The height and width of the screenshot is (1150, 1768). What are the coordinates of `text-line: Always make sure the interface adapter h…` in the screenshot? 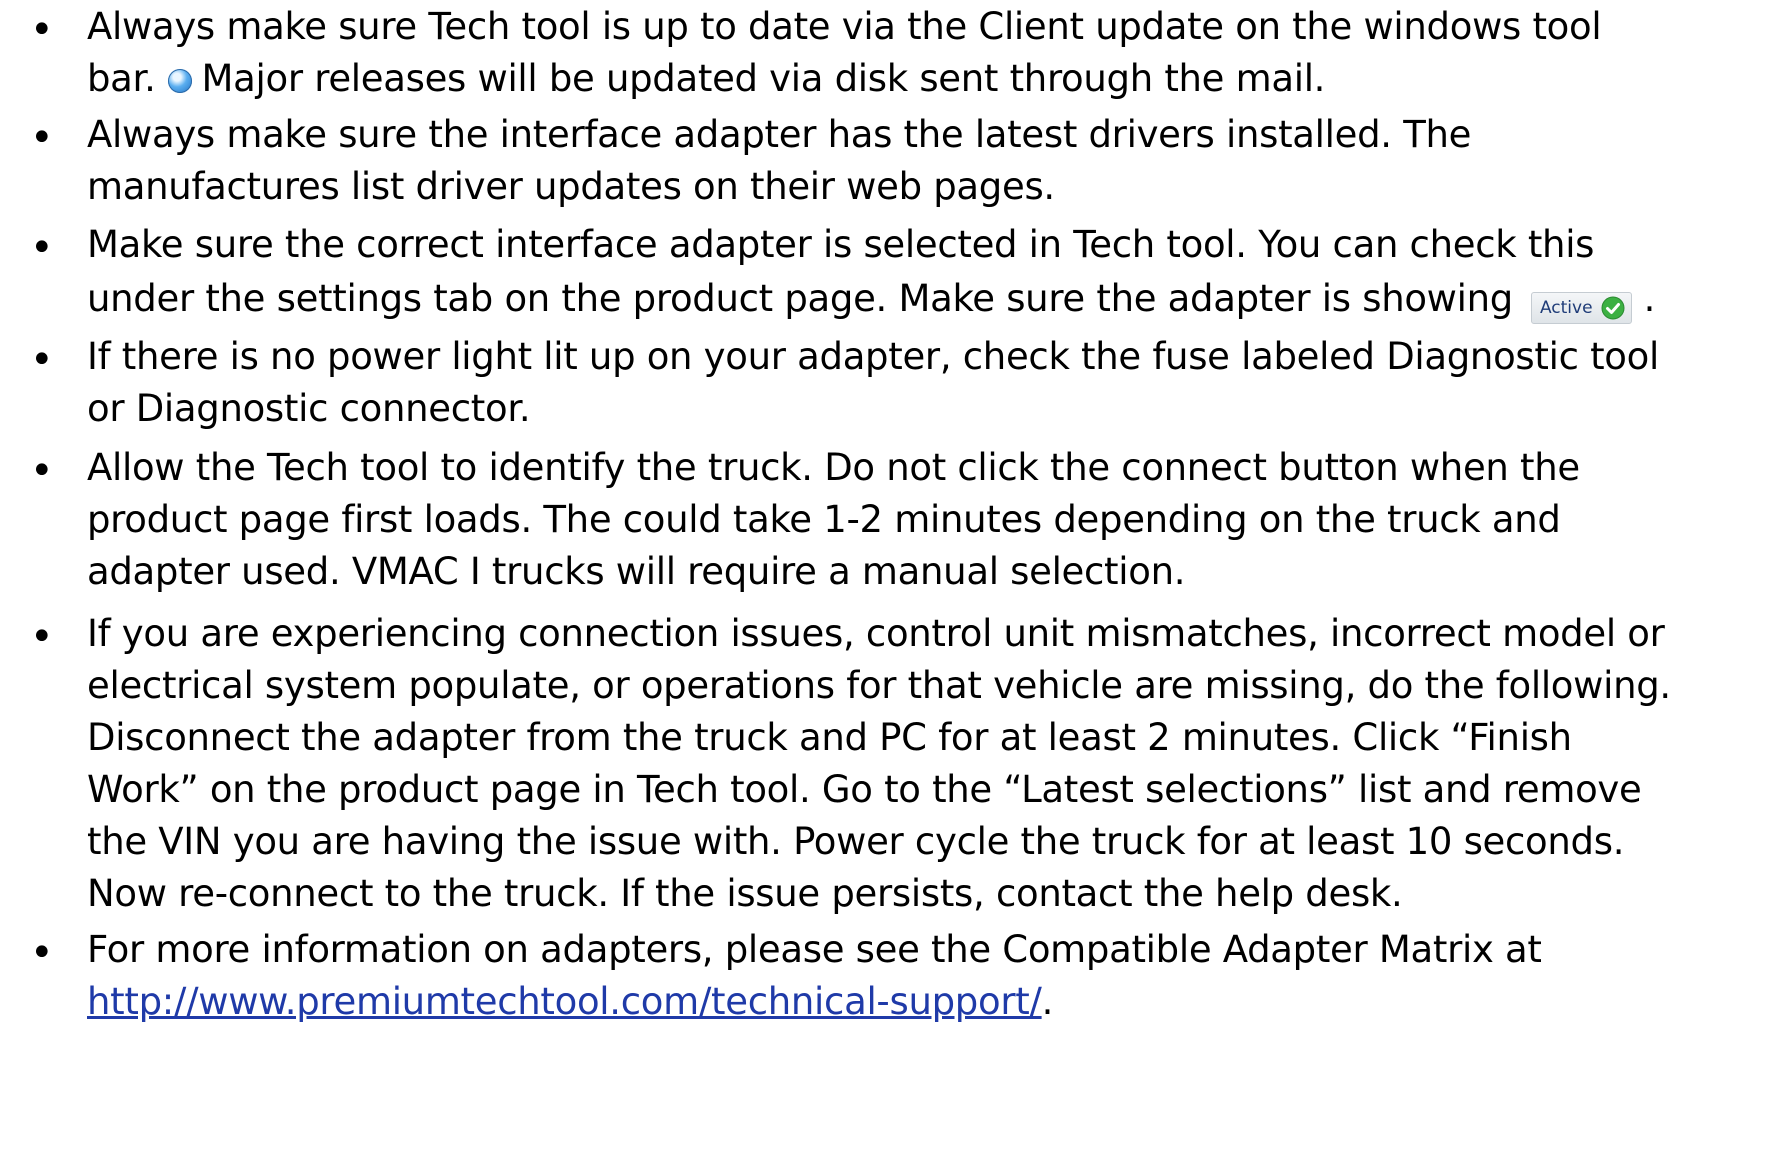 It's located at (779, 134).